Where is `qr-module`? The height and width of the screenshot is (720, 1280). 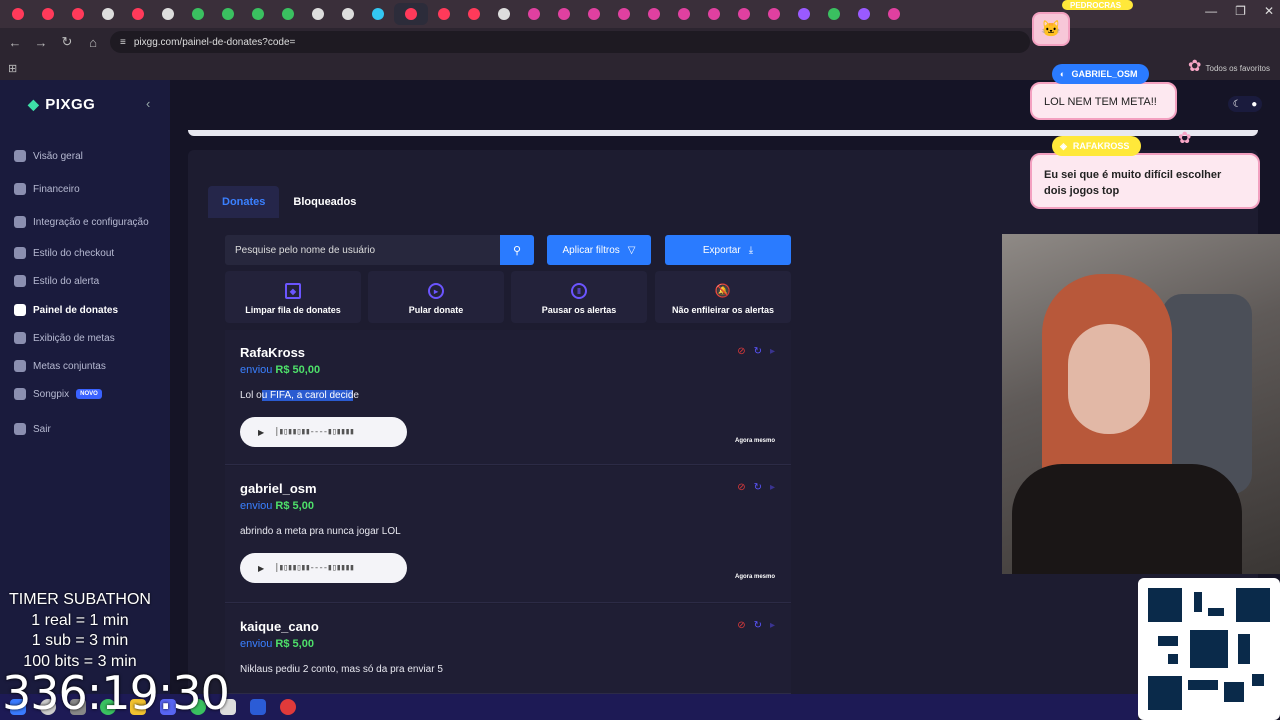 qr-module is located at coordinates (1209, 649).